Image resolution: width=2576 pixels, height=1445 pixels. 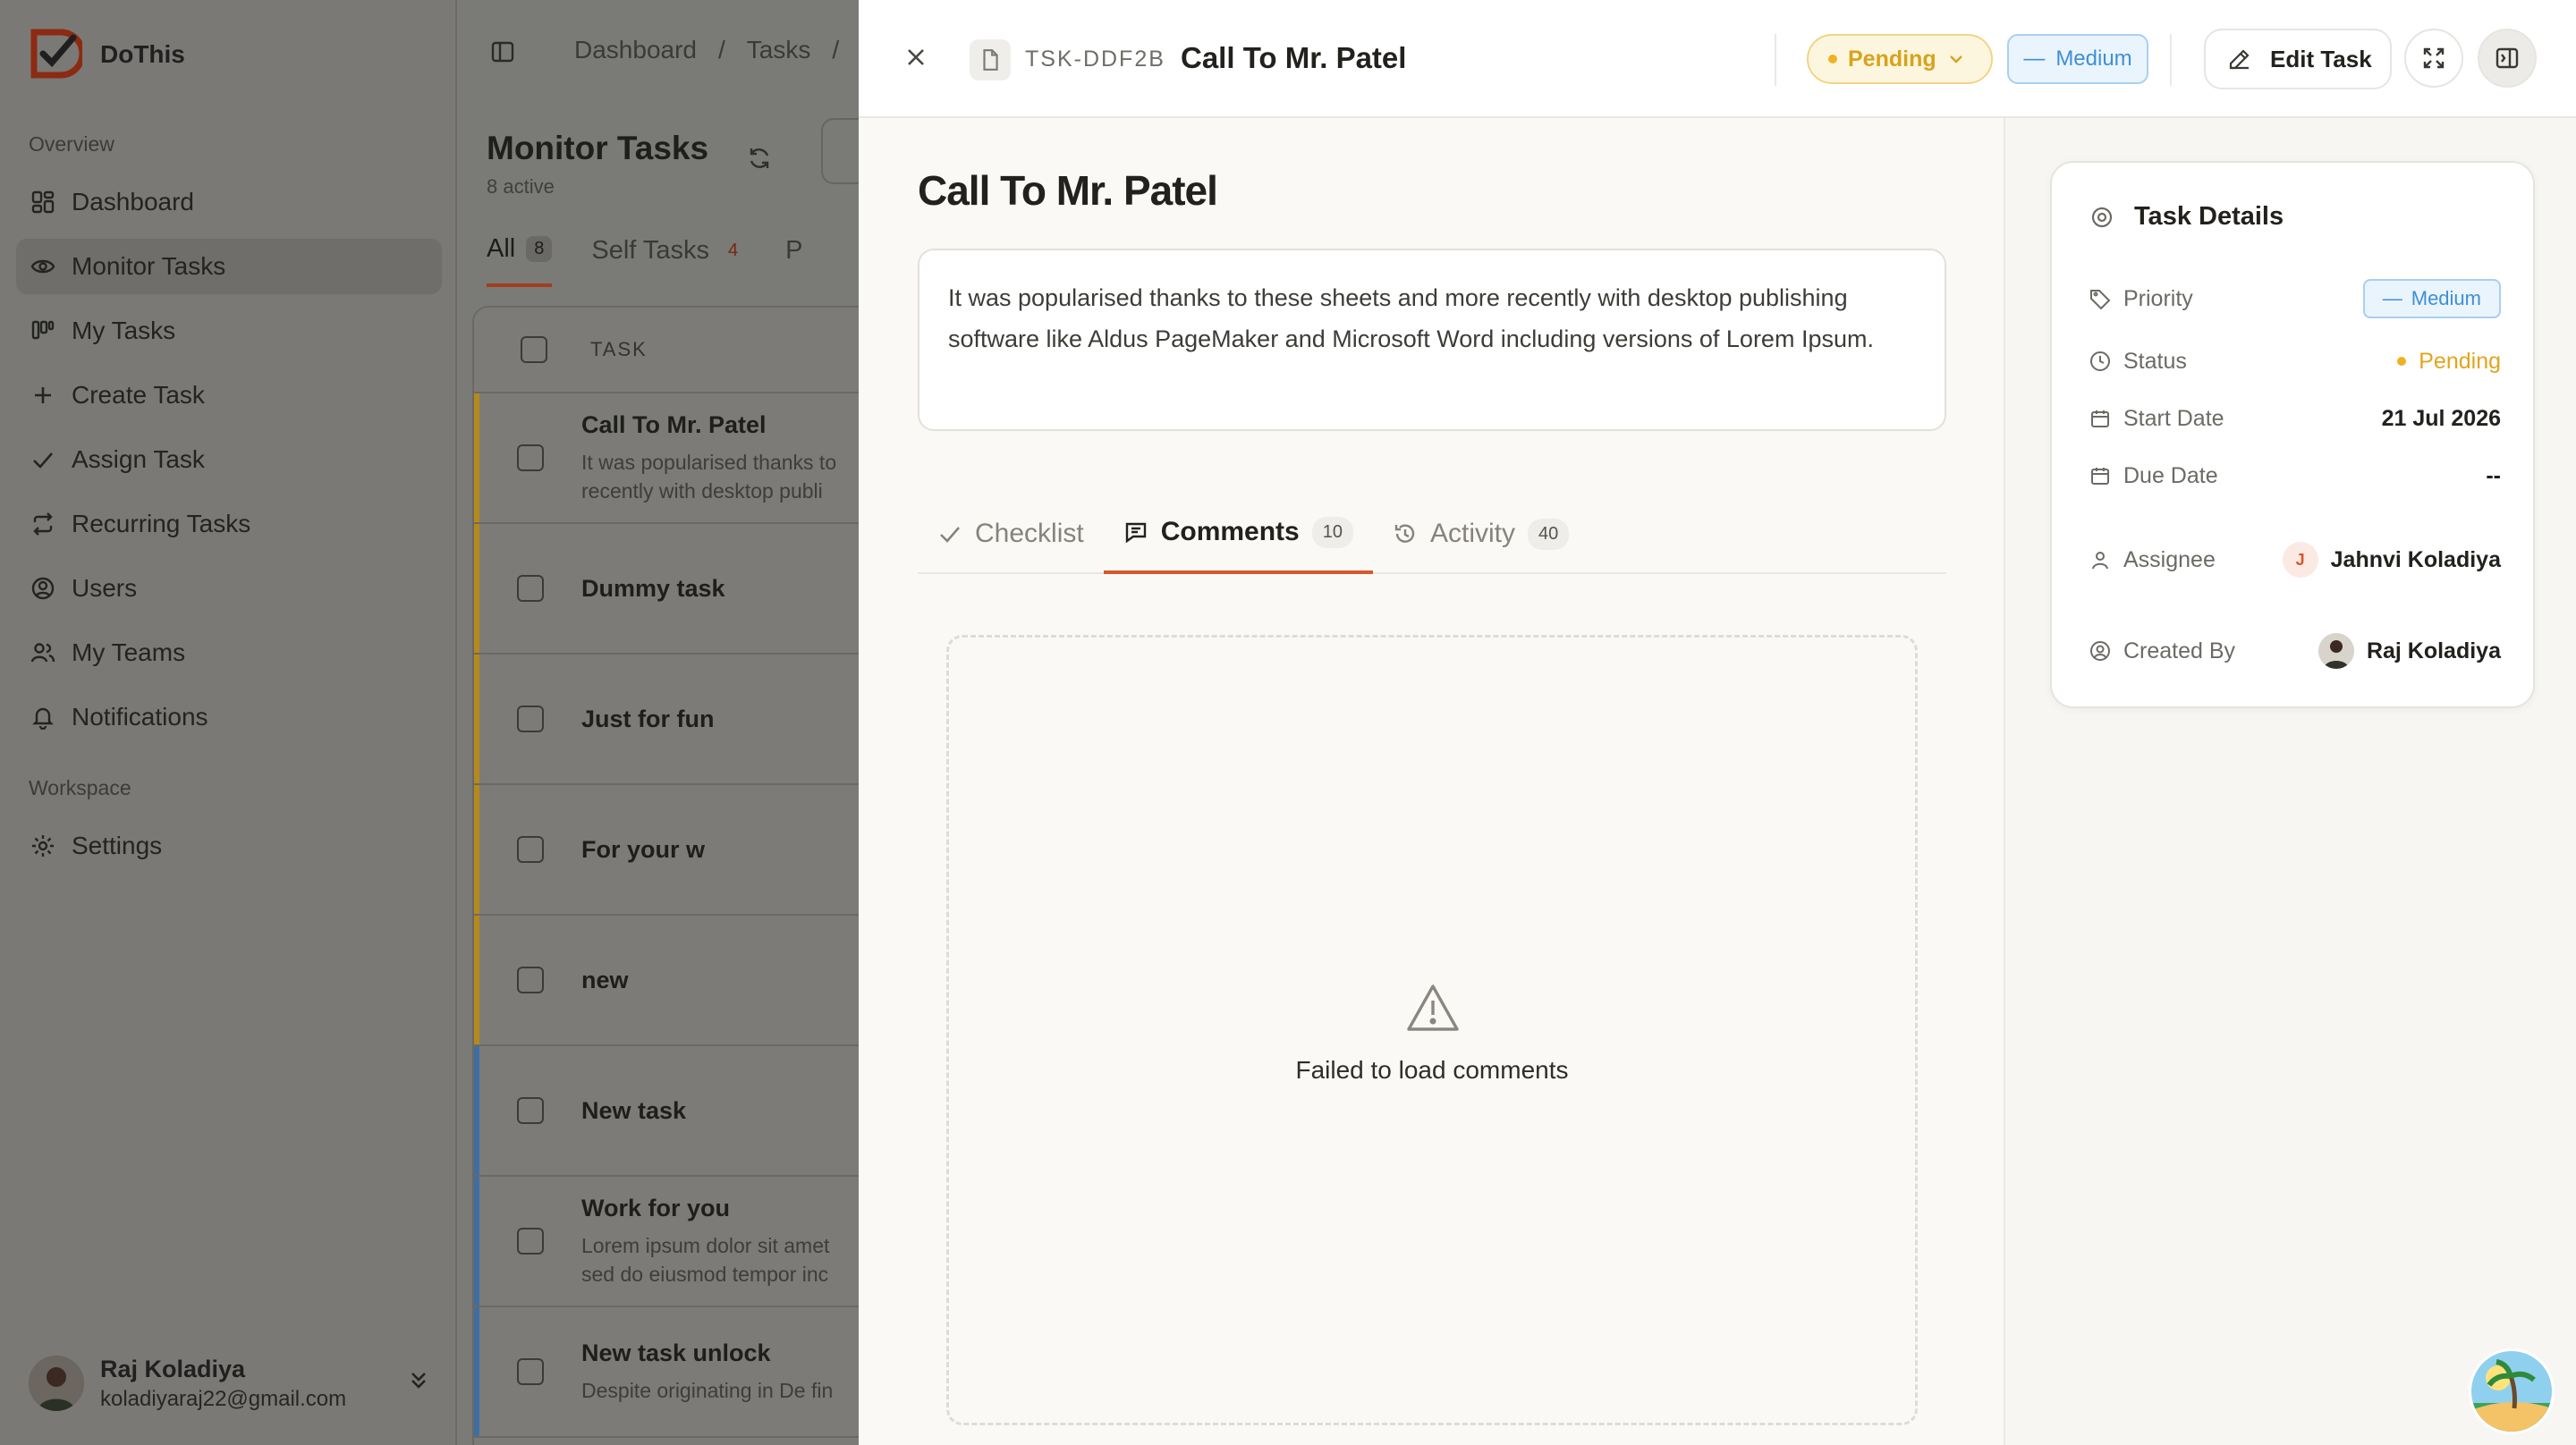 What do you see at coordinates (229, 266) in the screenshot?
I see `sidebar-item-monitor-tasks: Monitor Tasks` at bounding box center [229, 266].